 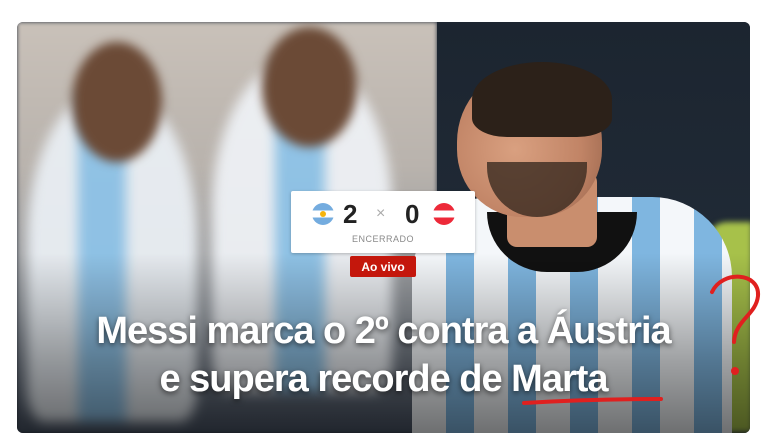 What do you see at coordinates (323, 214) in the screenshot?
I see `argentina-flag-icon` at bounding box center [323, 214].